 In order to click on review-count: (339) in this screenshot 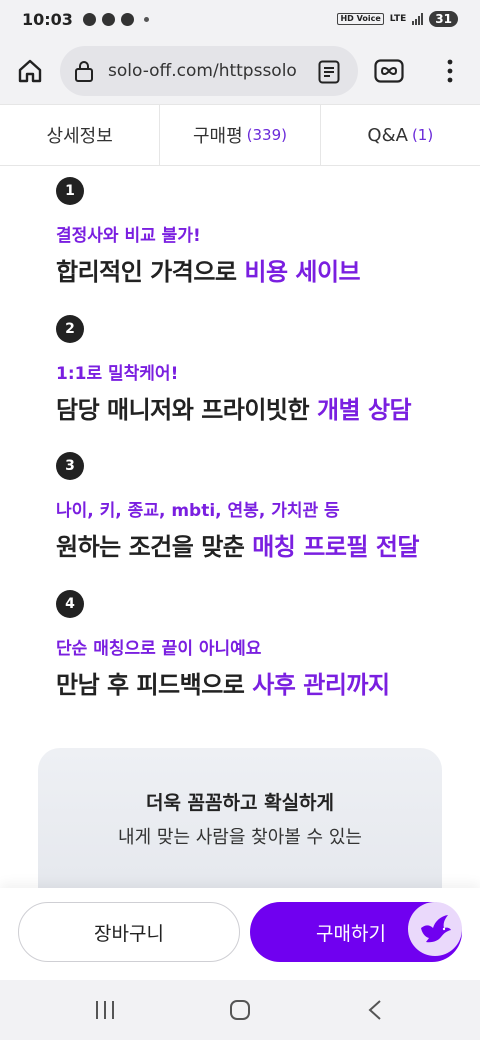, I will do `click(266, 135)`.